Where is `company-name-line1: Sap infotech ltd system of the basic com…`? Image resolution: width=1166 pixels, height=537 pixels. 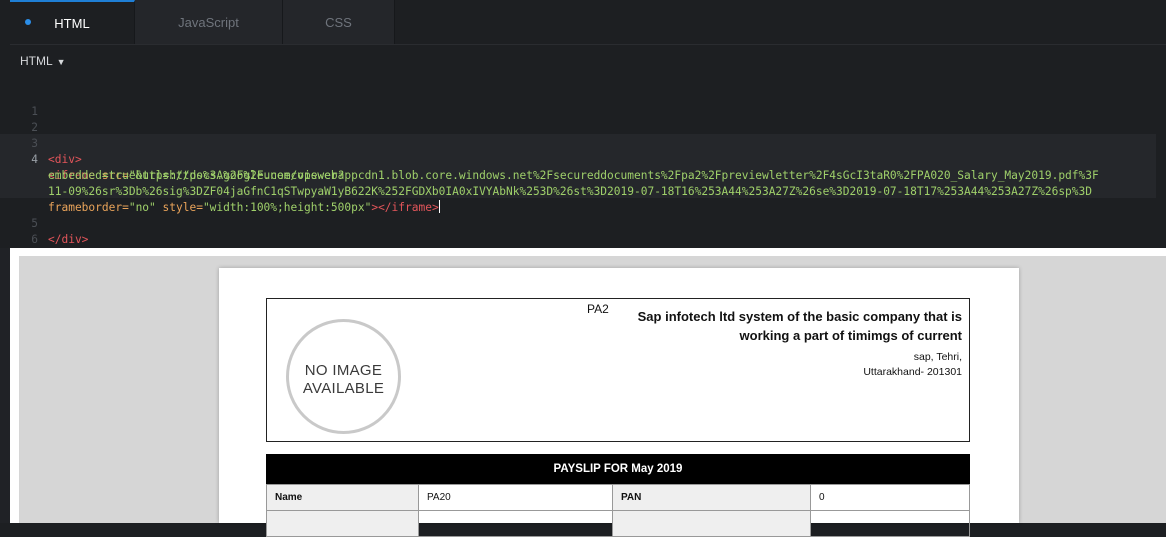 company-name-line1: Sap infotech ltd system of the basic com… is located at coordinates (799, 316).